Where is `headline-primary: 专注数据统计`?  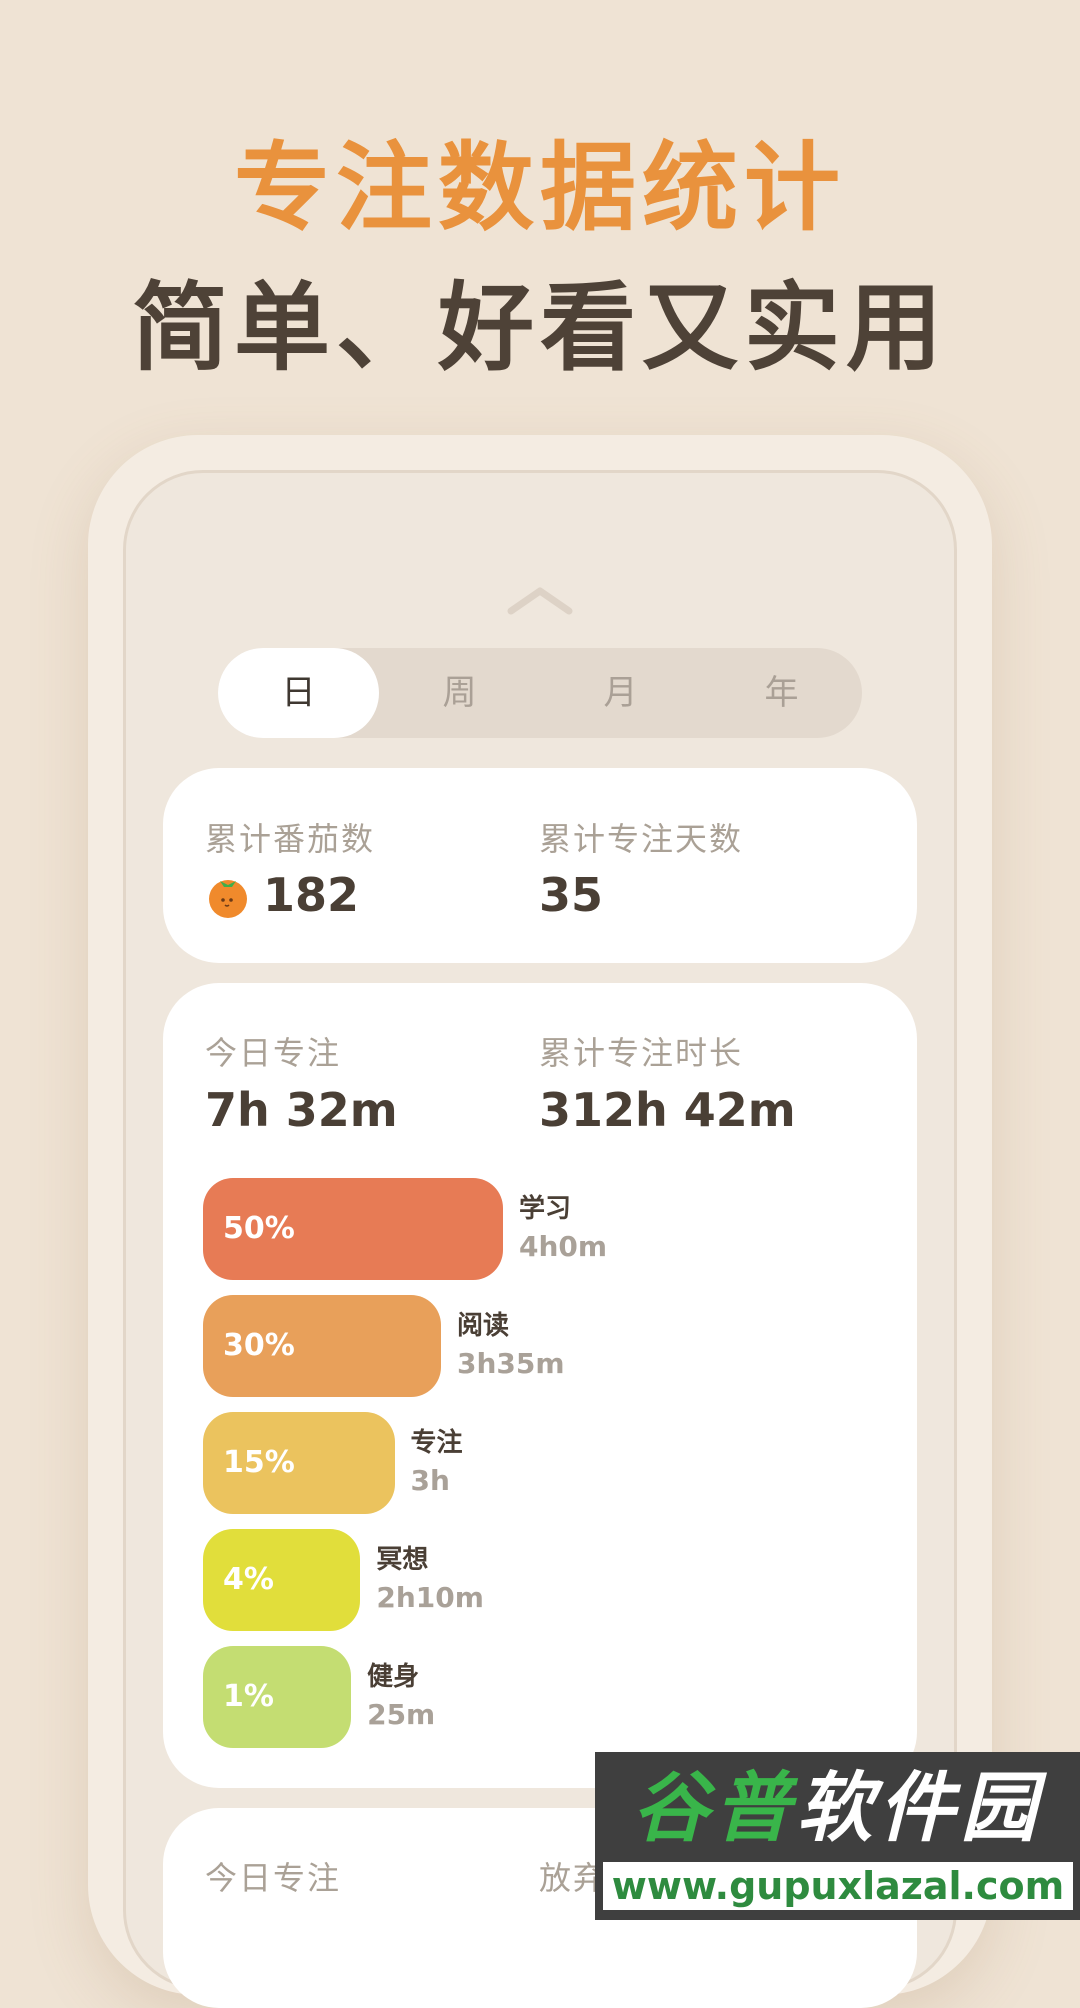
headline-primary: 专注数据统计 is located at coordinates (540, 188).